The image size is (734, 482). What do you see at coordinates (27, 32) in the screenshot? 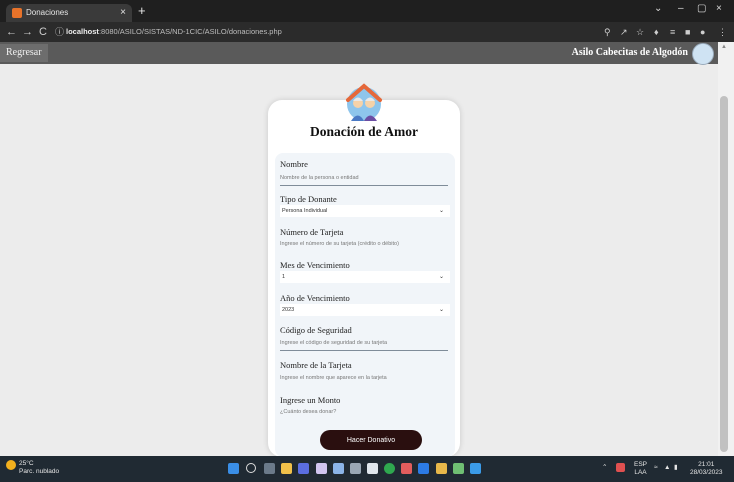
I see `forward-arrow-icon: →` at bounding box center [27, 32].